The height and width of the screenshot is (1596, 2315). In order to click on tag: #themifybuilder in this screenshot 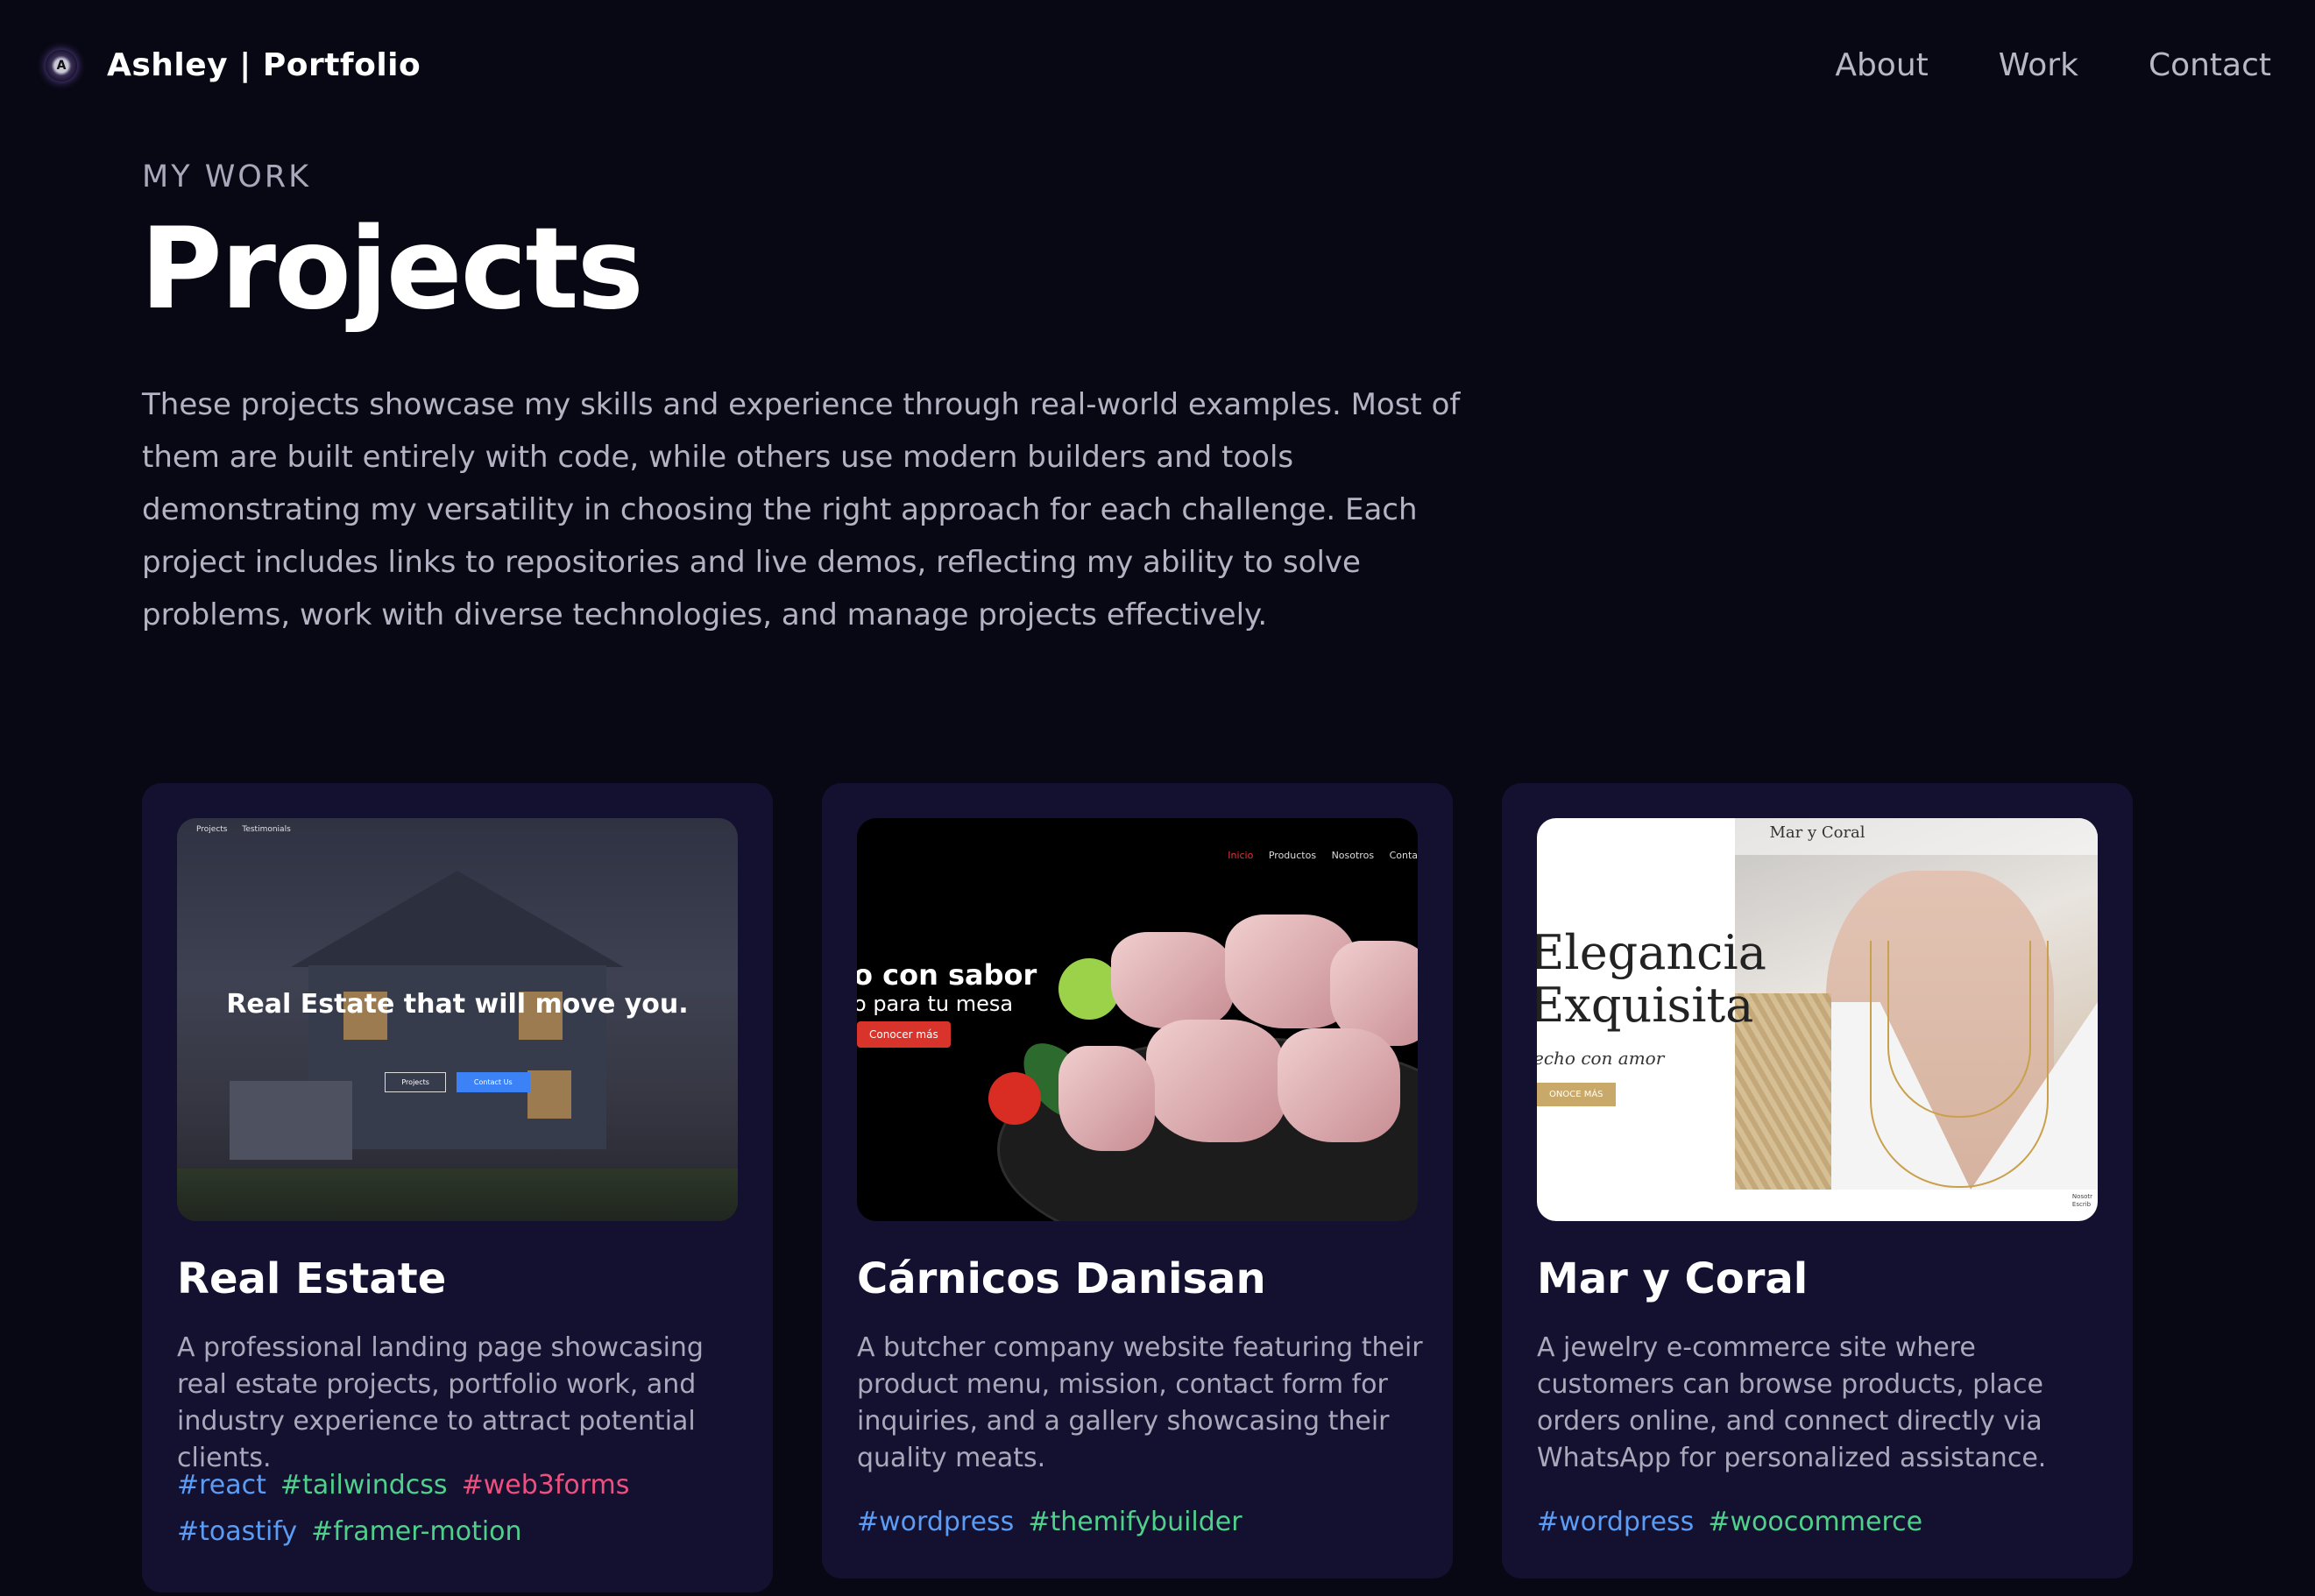, I will do `click(1135, 1522)`.